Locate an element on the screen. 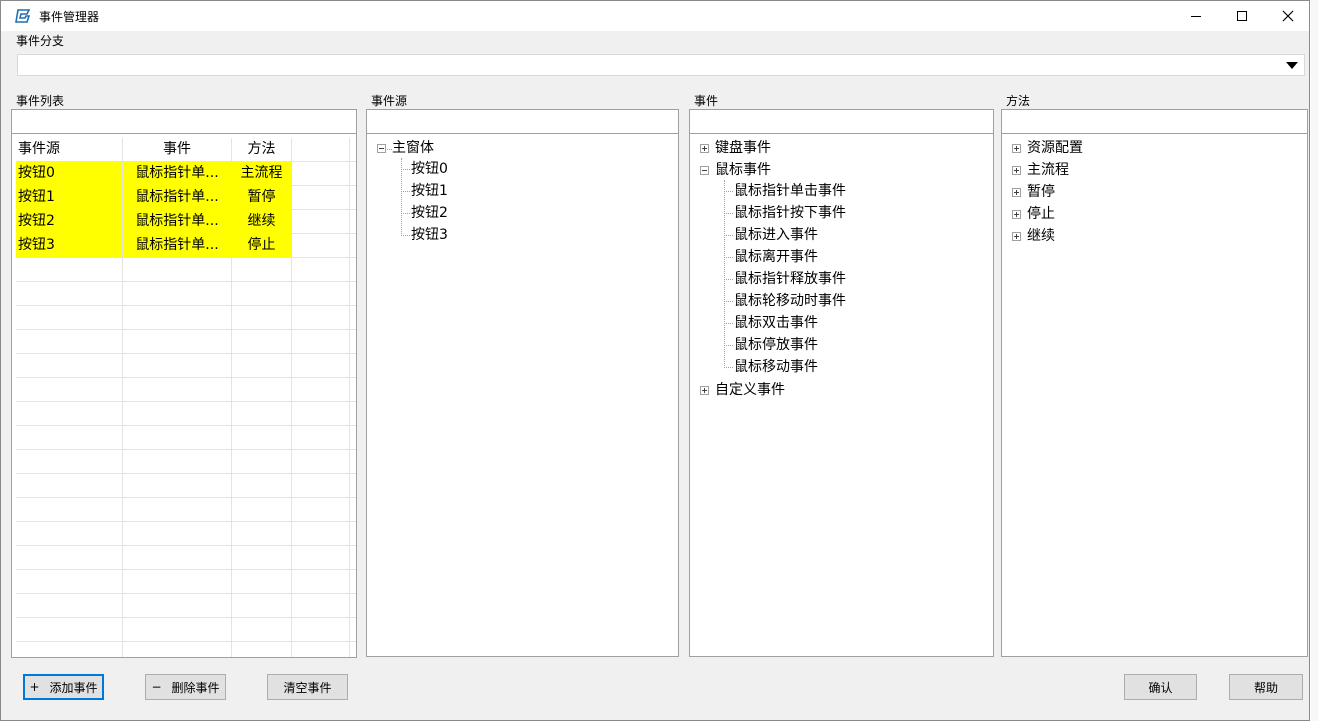  tree-node-mouse-move: 鼠标移动事件 is located at coordinates (776, 367).